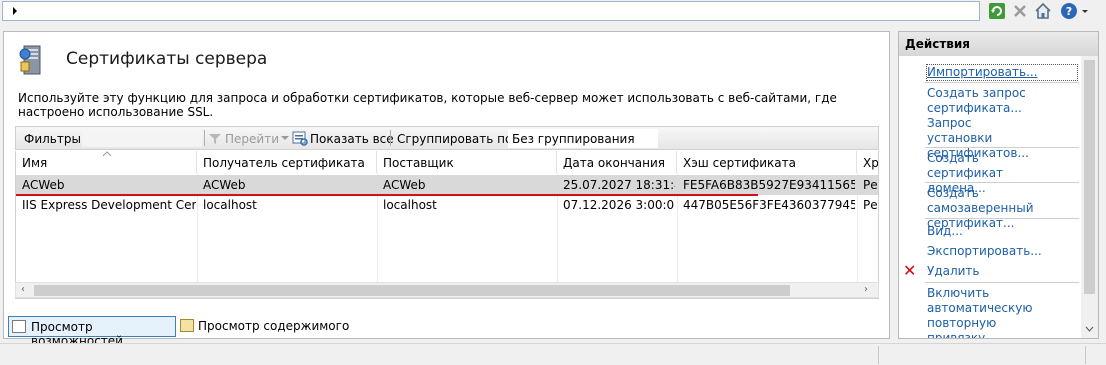 This screenshot has width=1106, height=365. I want to click on tab-content-view: Просмотр содержимого, so click(265, 326).